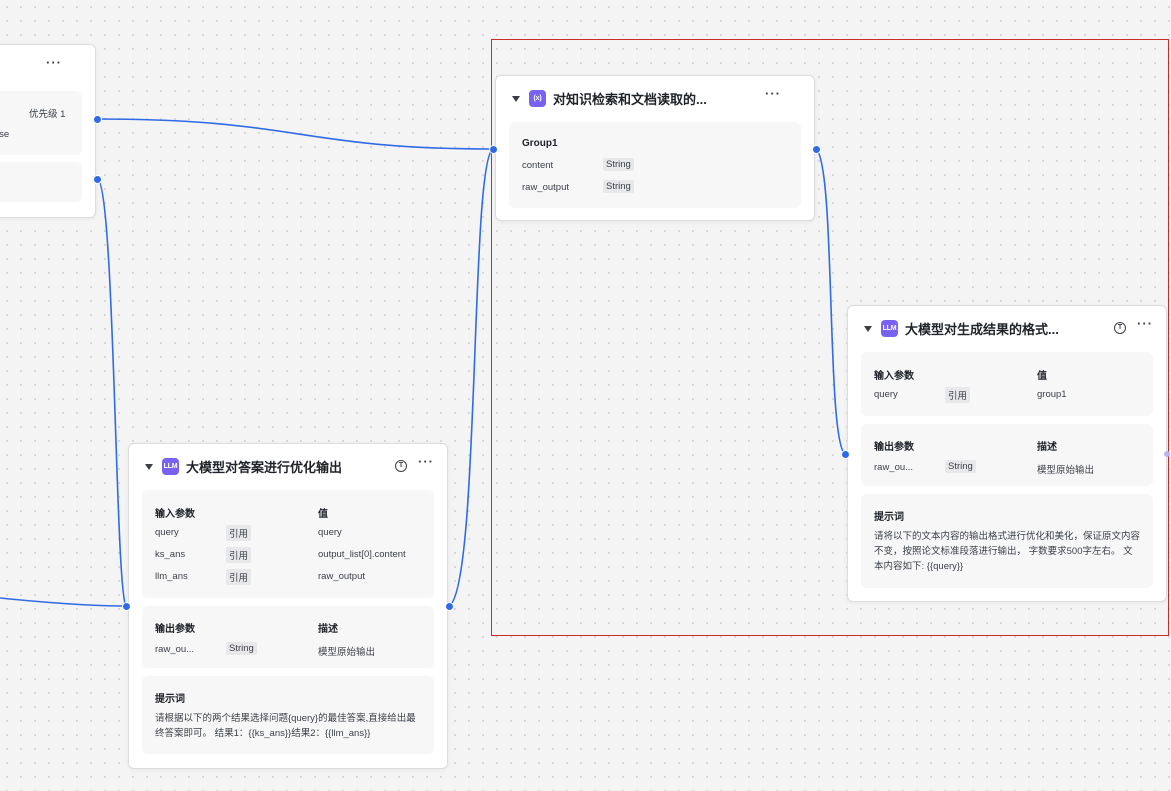 This screenshot has width=1171, height=791. Describe the element at coordinates (538, 165) in the screenshot. I see `var-name: content` at that location.